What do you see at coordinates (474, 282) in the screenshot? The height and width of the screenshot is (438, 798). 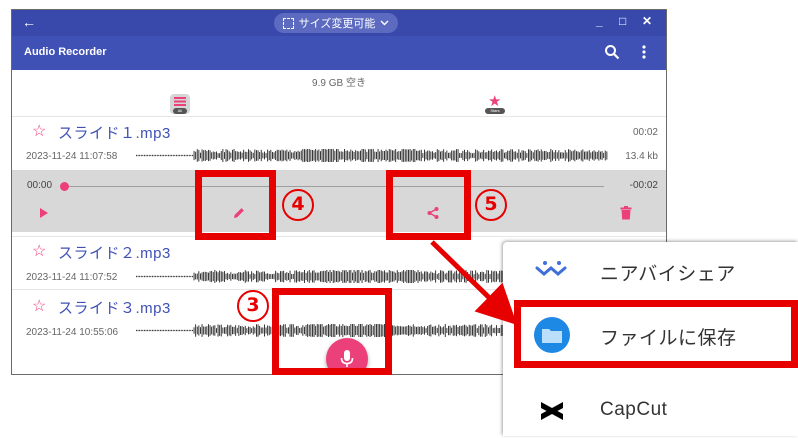 I see `arrow-annotation` at bounding box center [474, 282].